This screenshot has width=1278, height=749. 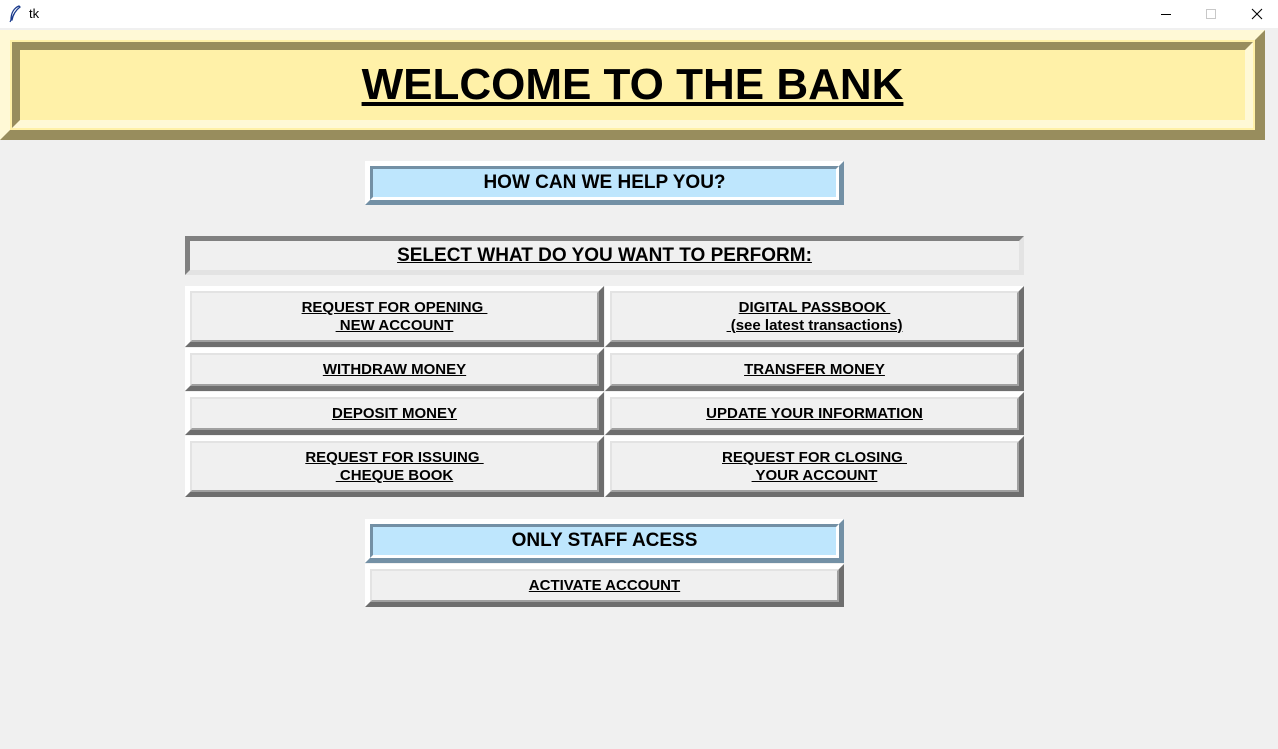 I want to click on activate-account-button: ACTIVATE ACCOUNT, so click(x=604, y=585).